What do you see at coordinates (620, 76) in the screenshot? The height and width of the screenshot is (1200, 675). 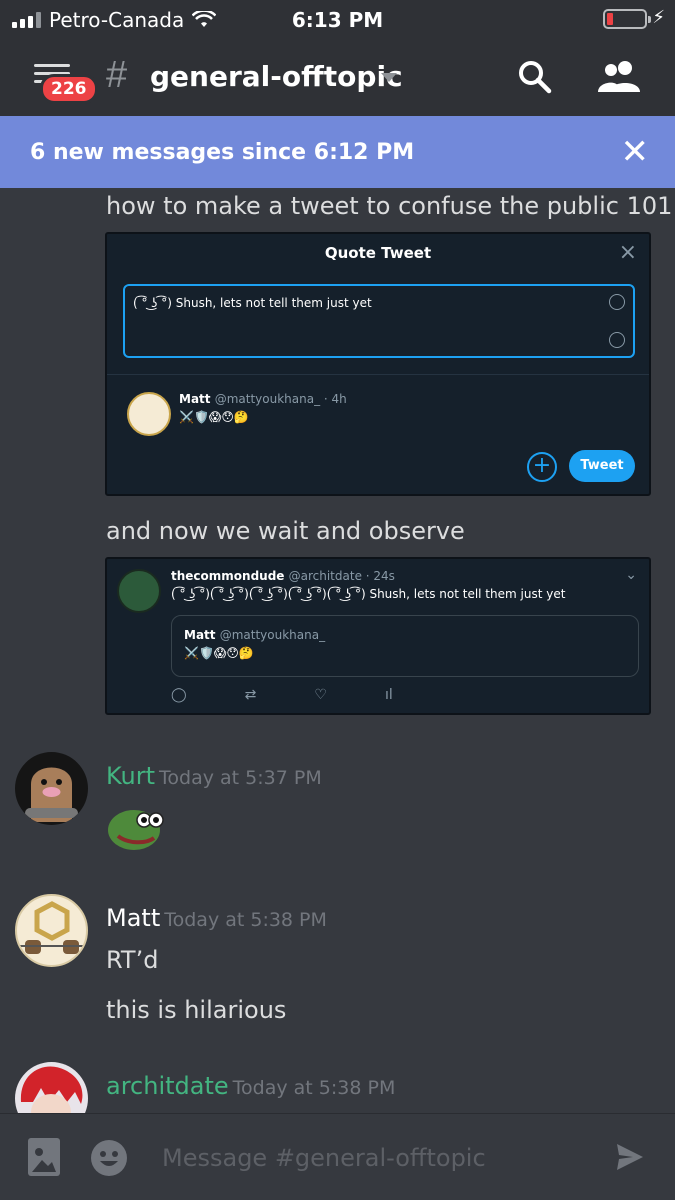 I see `members-icon` at bounding box center [620, 76].